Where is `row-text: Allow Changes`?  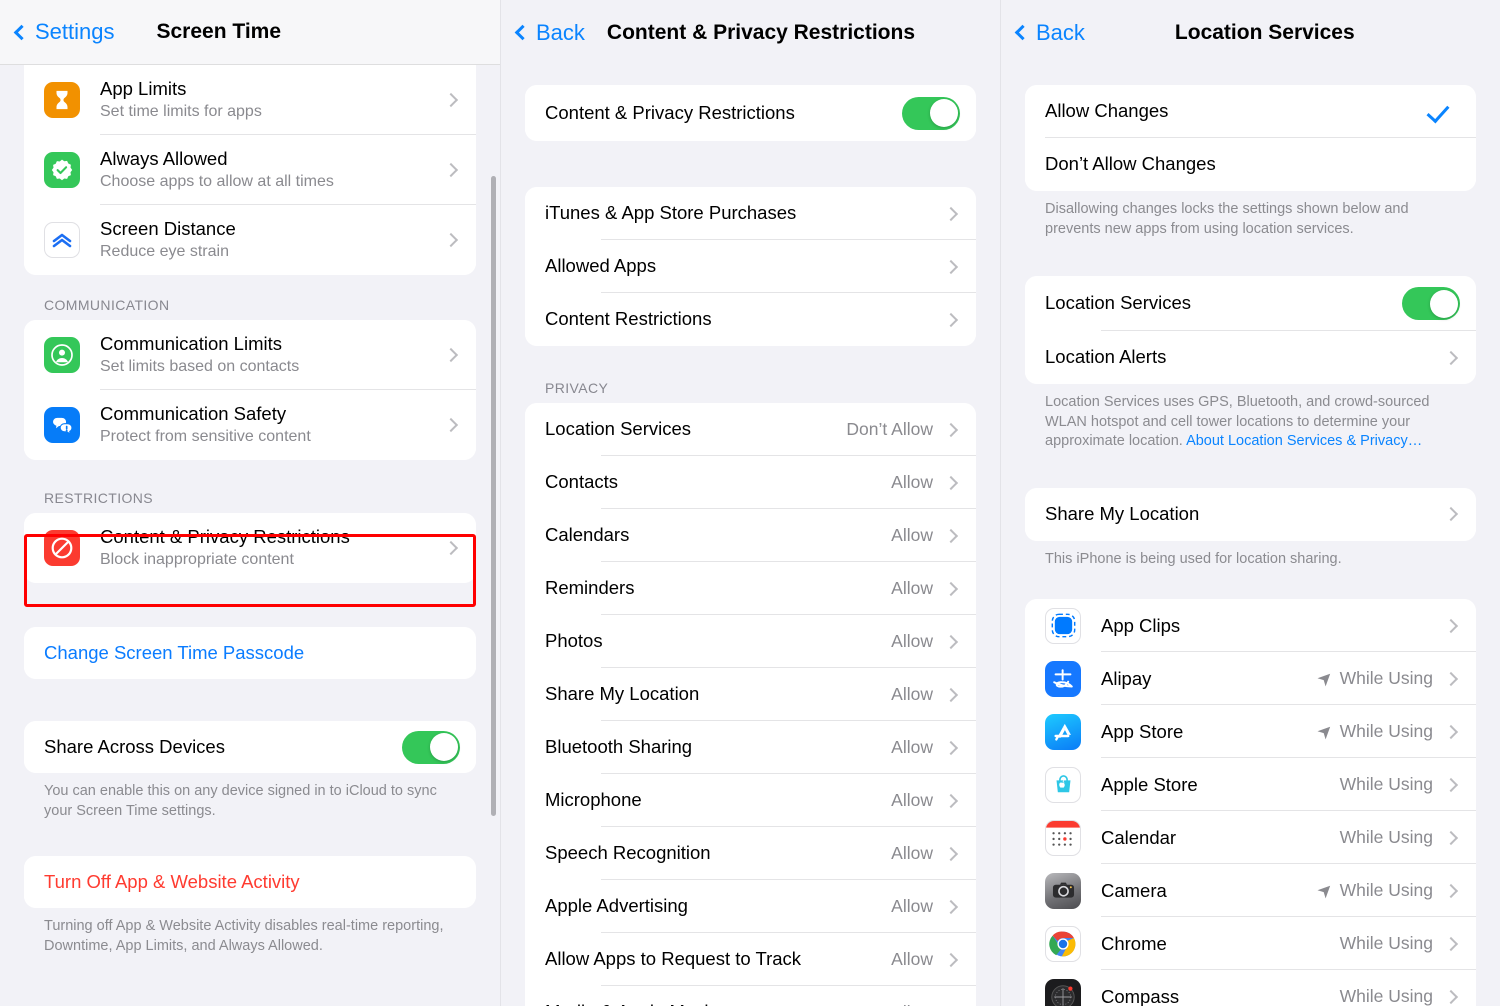
row-text: Allow Changes is located at coordinates (1237, 111).